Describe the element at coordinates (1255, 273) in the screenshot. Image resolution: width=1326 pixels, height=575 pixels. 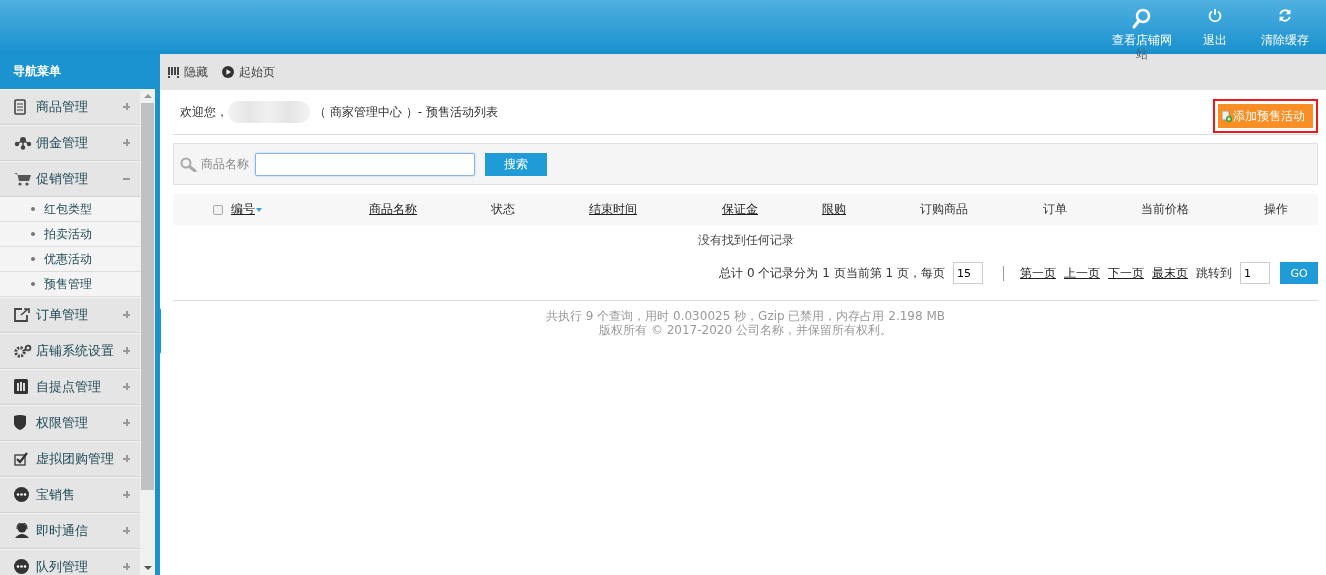
I see `jump-page-field: 1` at that location.